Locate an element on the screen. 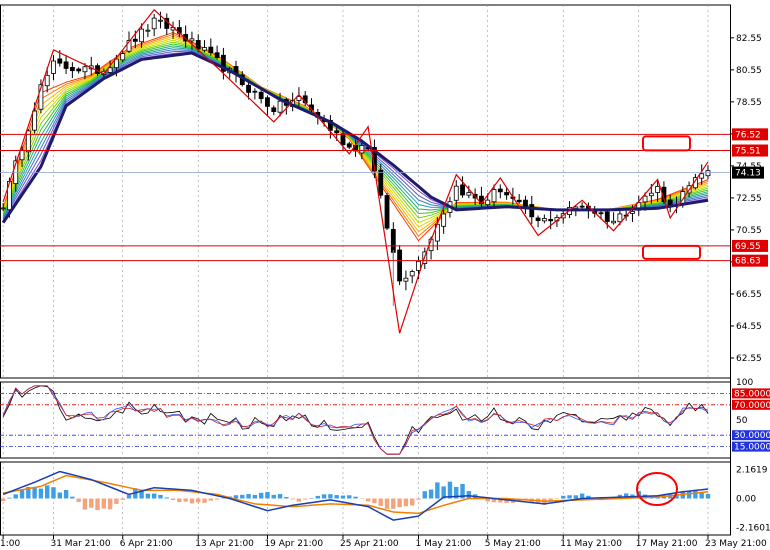 This screenshot has height=550, width=770. rsi-level-label: 30.0000 is located at coordinates (752, 436).